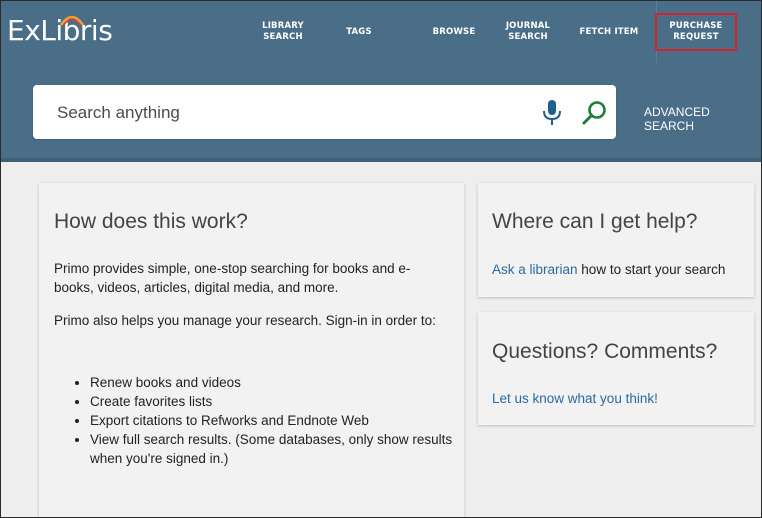 This screenshot has width=762, height=518. Describe the element at coordinates (535, 269) in the screenshot. I see `ask-a-librarian-link: Ask a librarian` at that location.